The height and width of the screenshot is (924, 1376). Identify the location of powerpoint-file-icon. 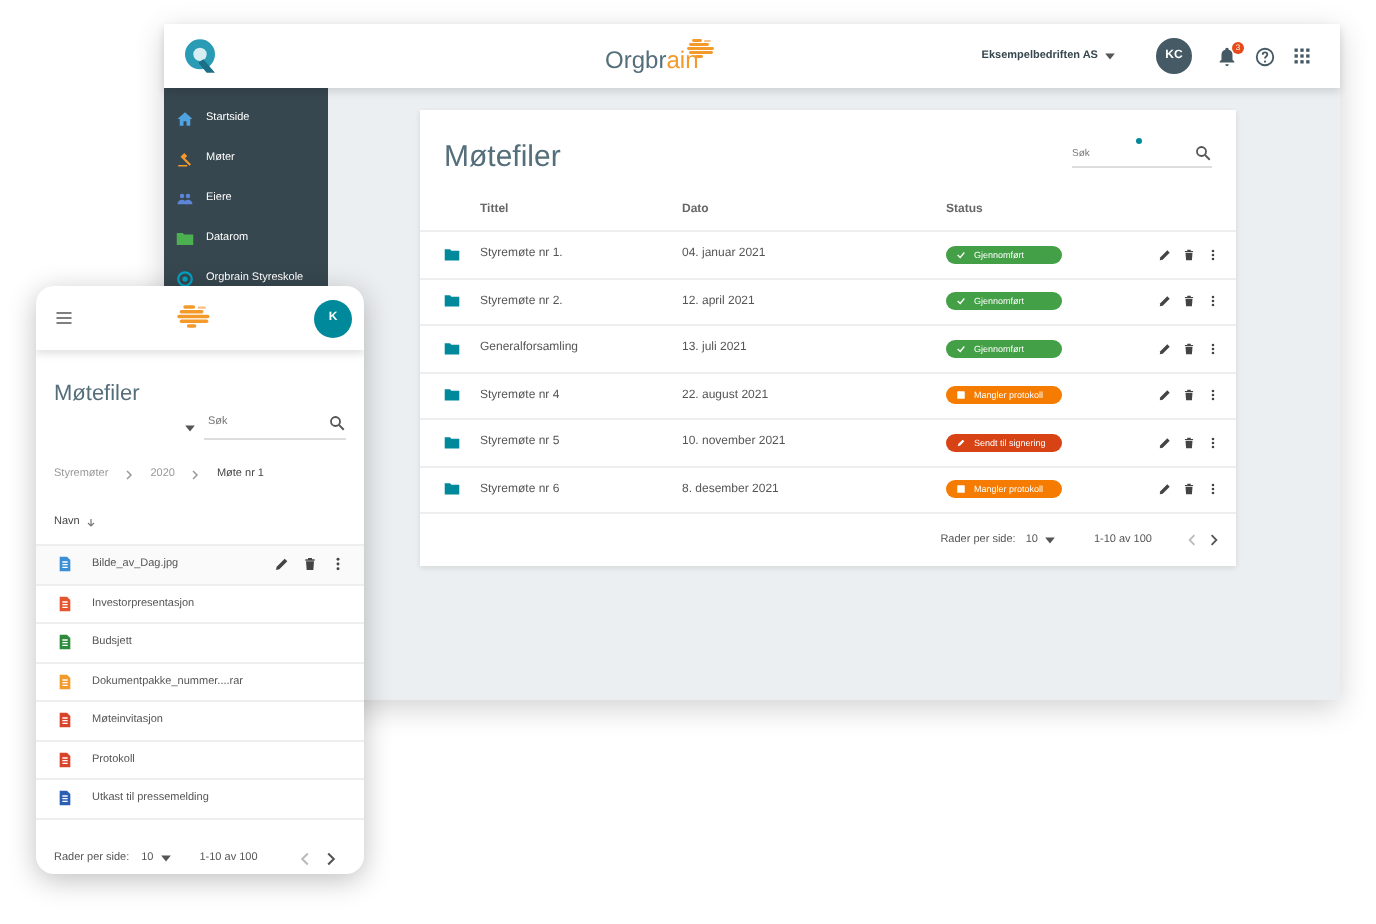
(65, 603).